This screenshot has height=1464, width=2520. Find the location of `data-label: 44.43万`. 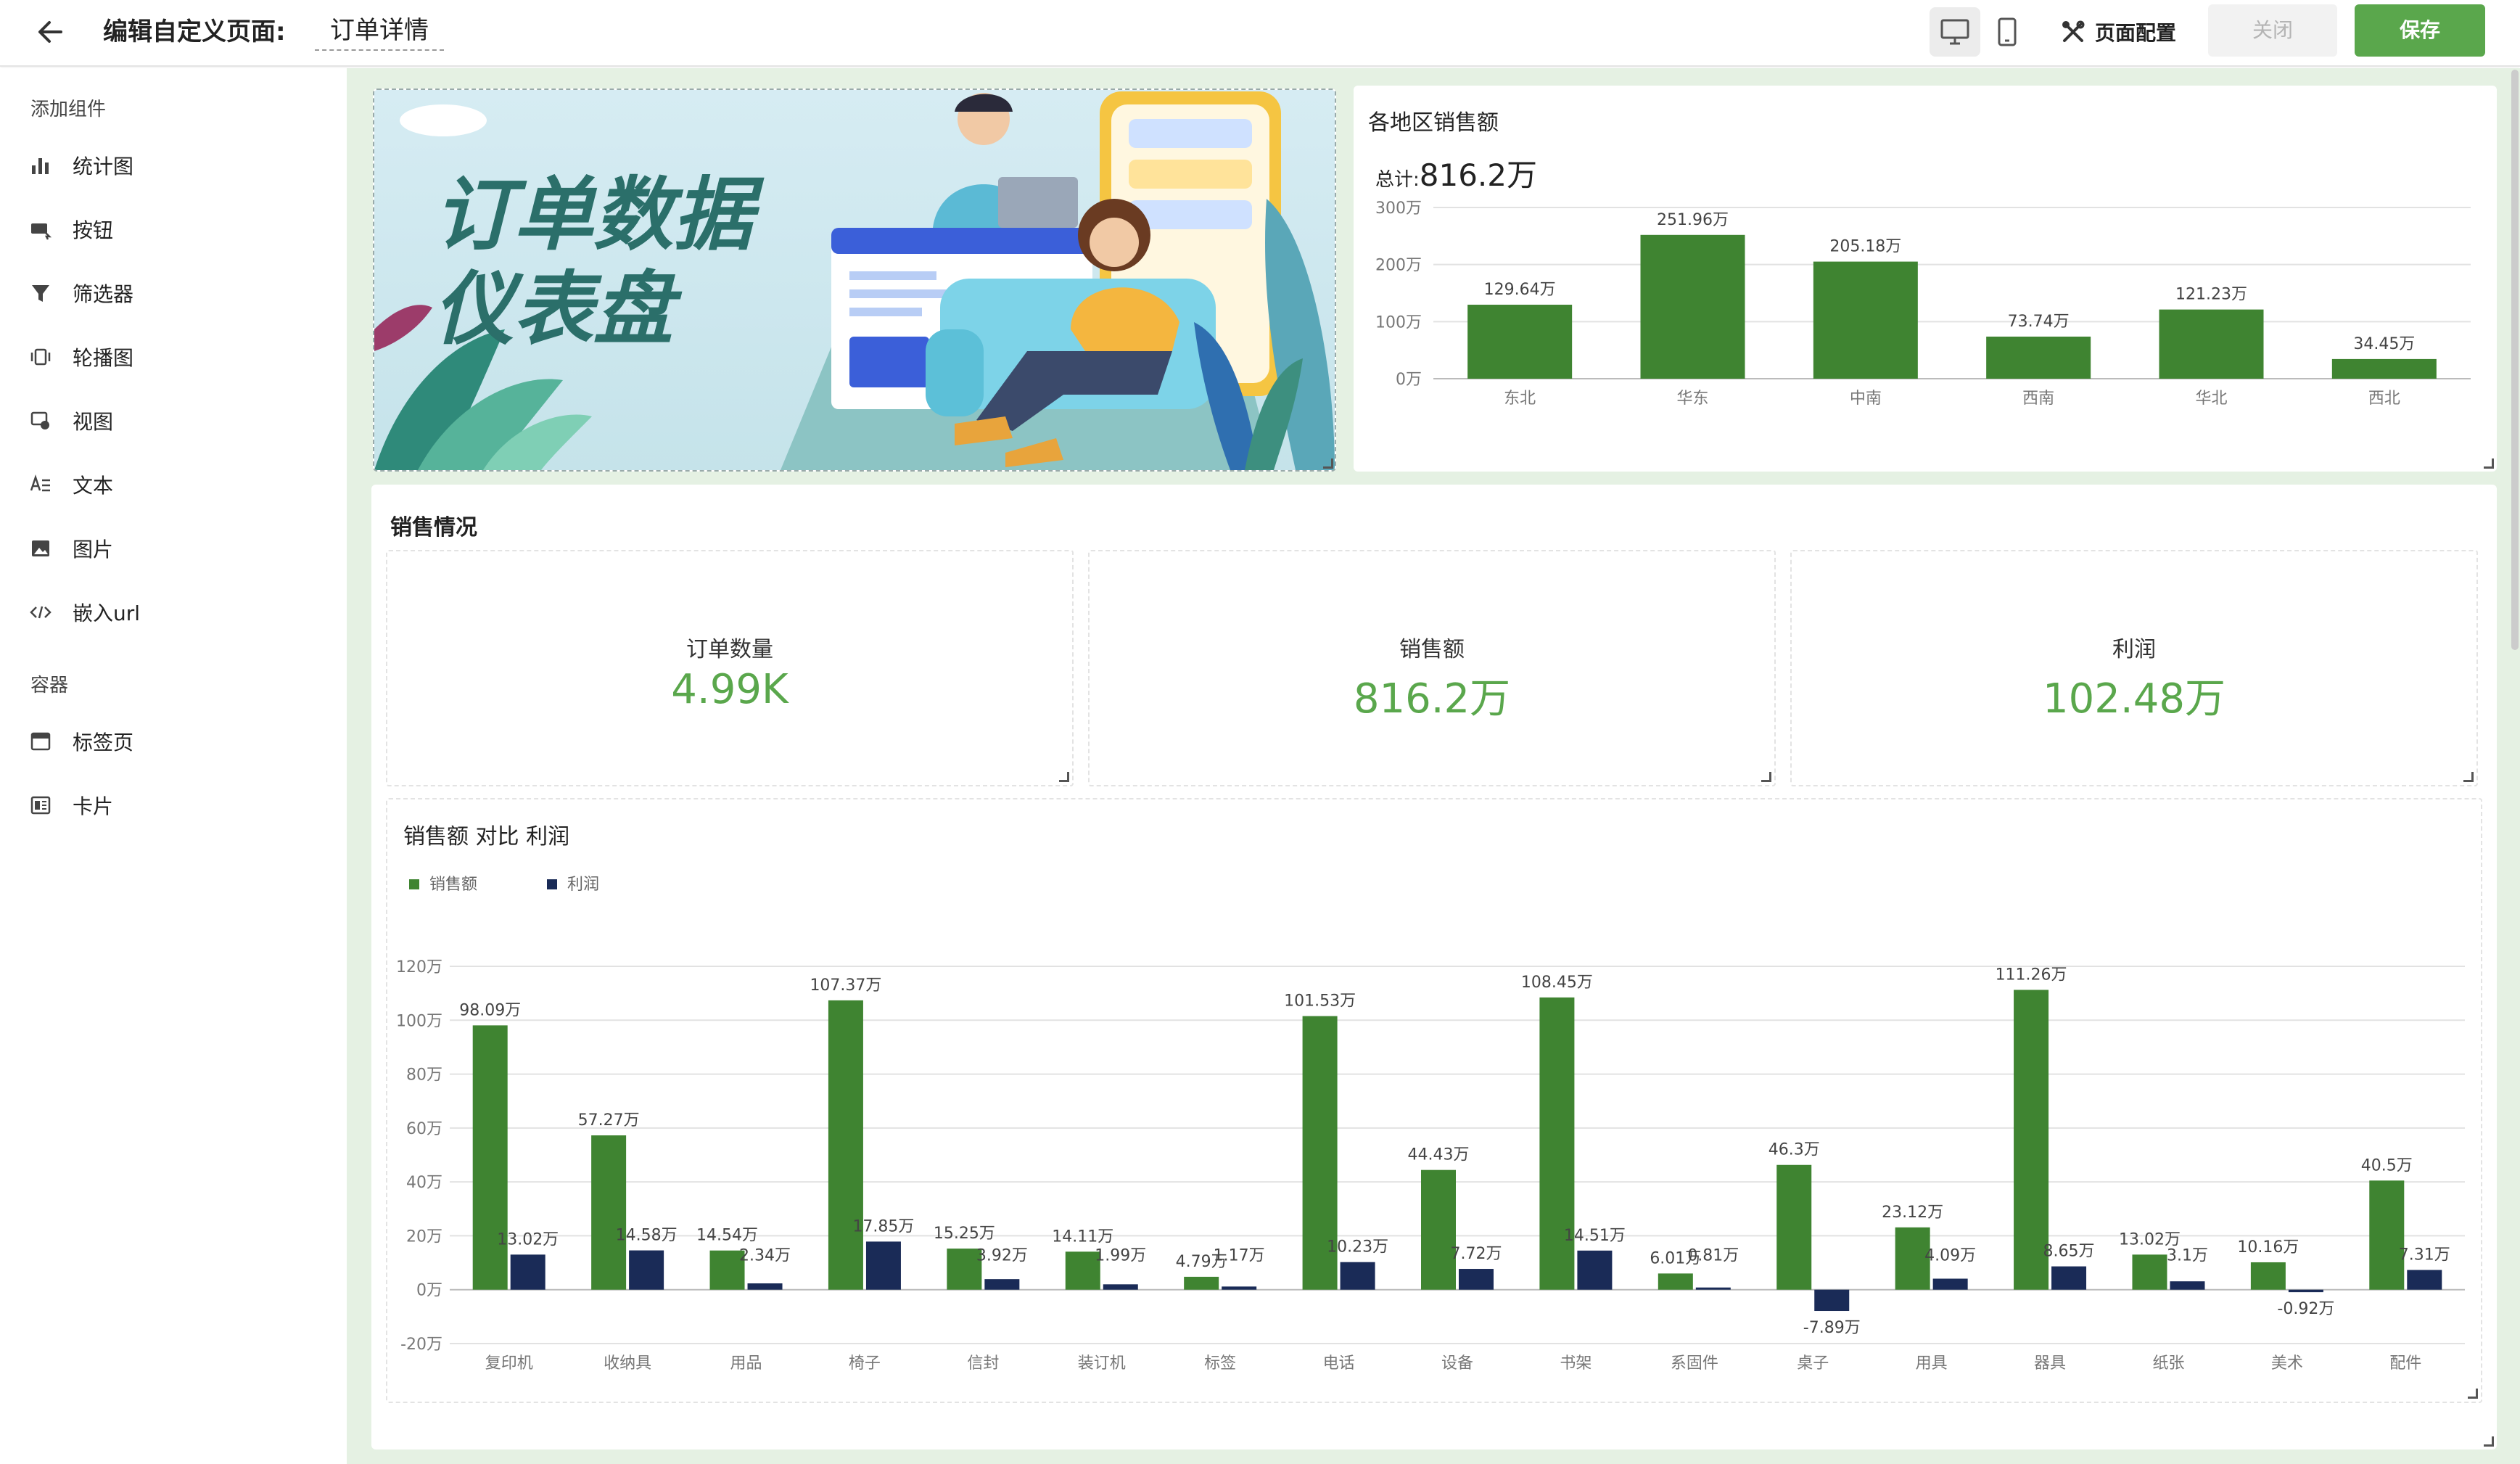

data-label: 44.43万 is located at coordinates (1439, 1155).